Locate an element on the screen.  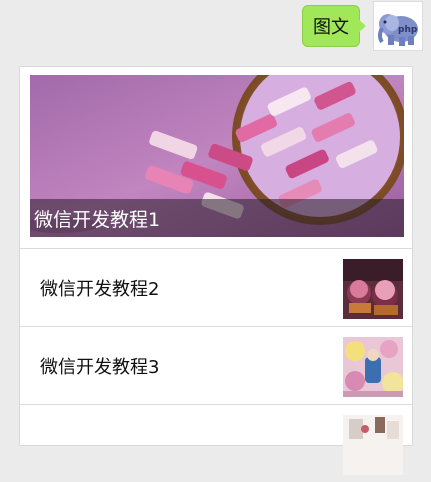
svg-text: php is located at coordinates (408, 30).